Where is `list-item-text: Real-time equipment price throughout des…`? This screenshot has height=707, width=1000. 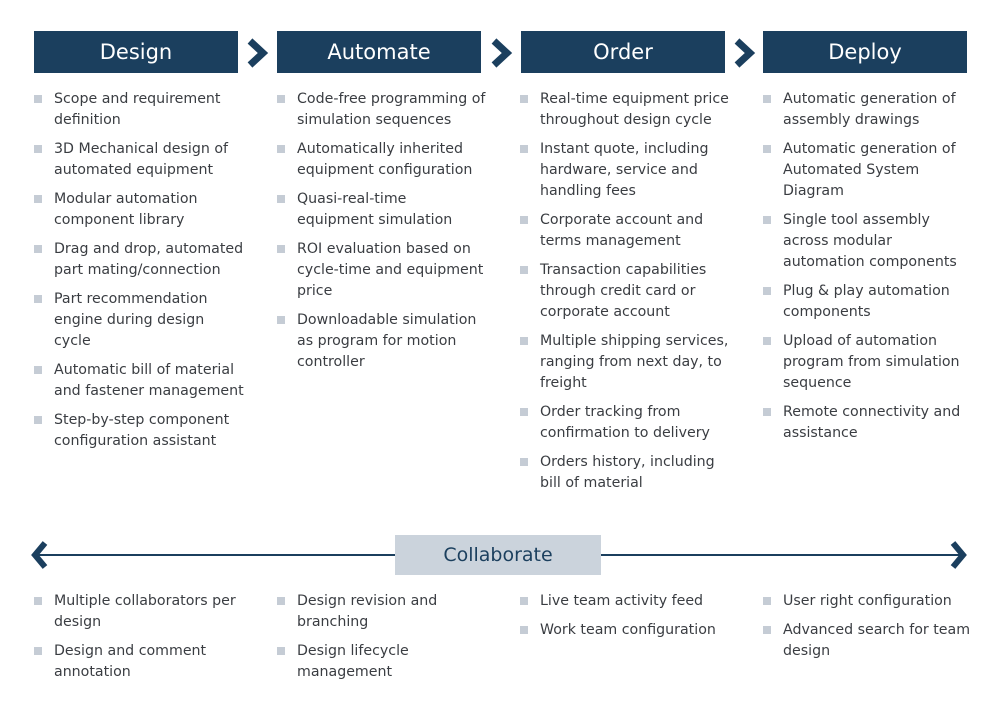 list-item-text: Real-time equipment price throughout des… is located at coordinates (634, 109).